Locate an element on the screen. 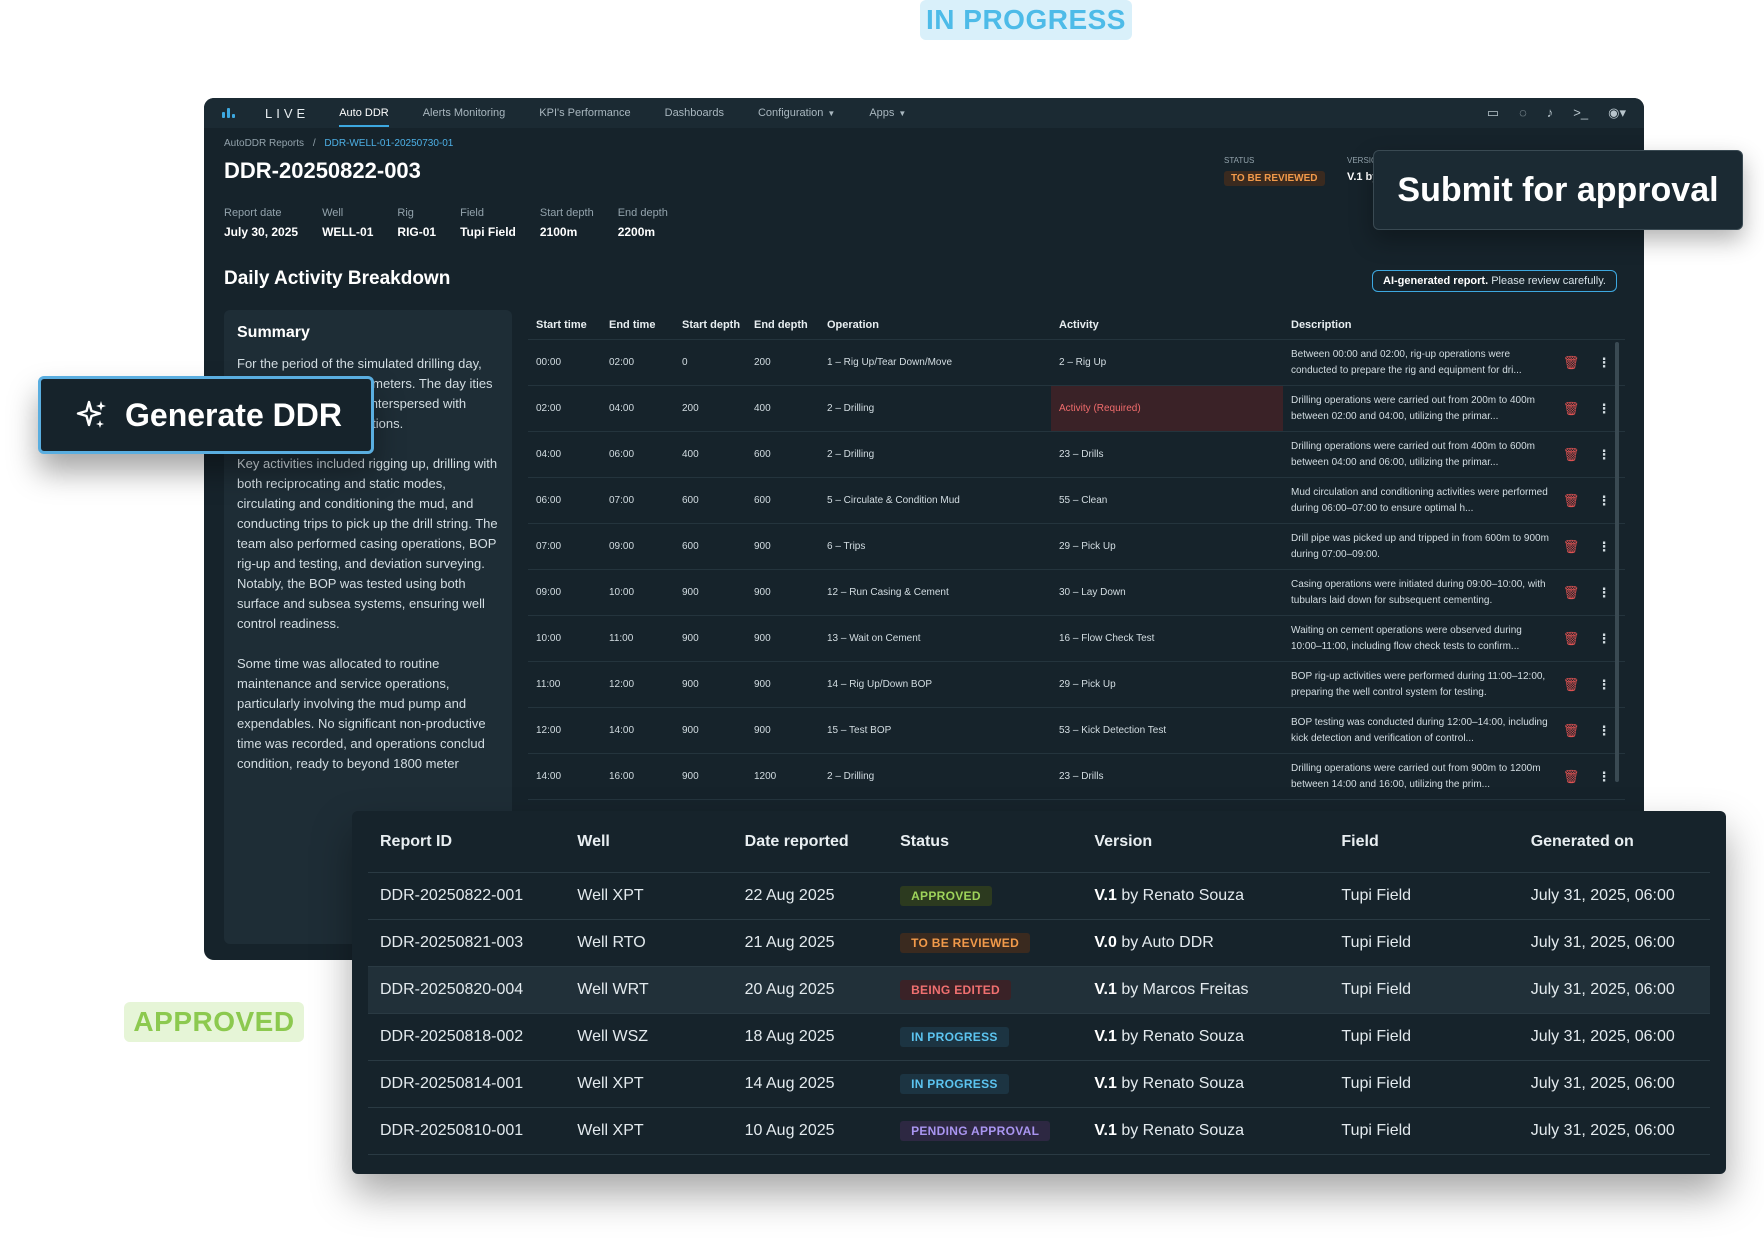  table-cell: 1200 is located at coordinates (782, 776).